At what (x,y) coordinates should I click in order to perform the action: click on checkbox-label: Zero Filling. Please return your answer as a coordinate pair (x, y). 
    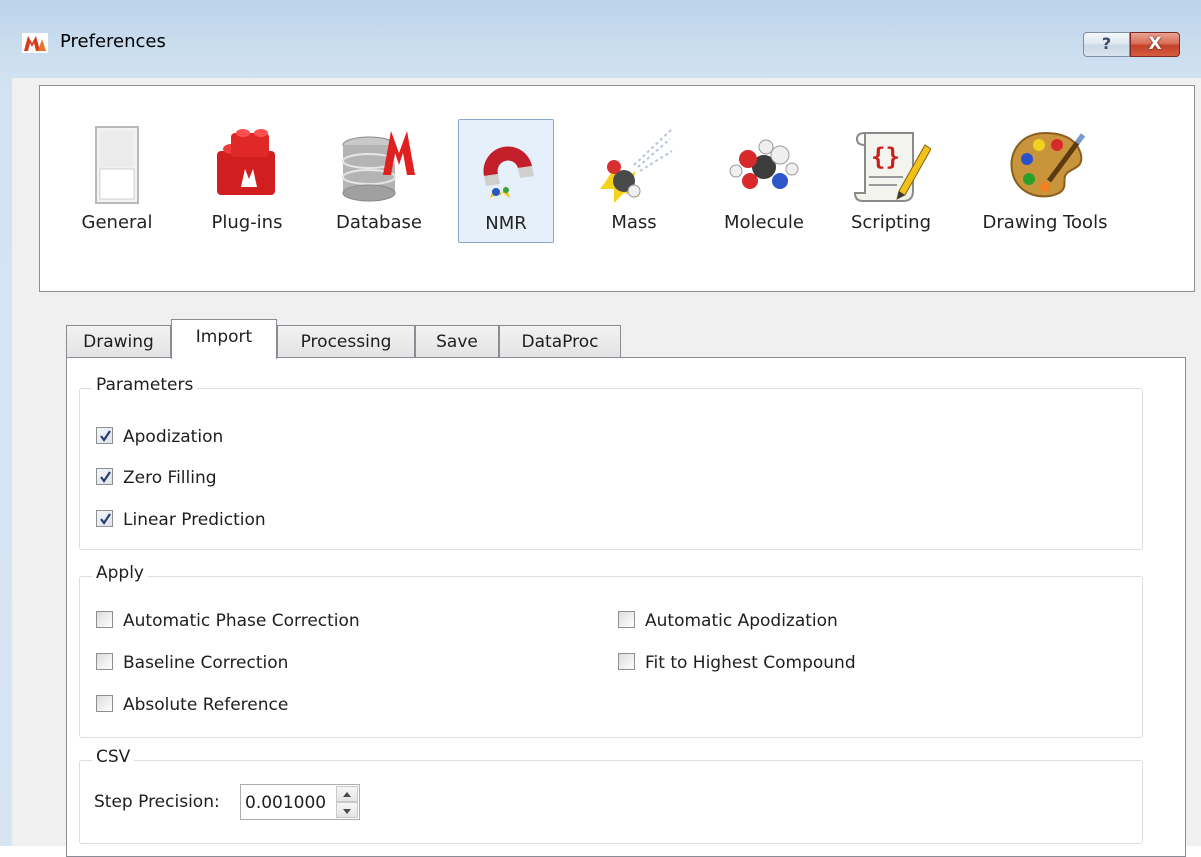
    Looking at the image, I should click on (170, 478).